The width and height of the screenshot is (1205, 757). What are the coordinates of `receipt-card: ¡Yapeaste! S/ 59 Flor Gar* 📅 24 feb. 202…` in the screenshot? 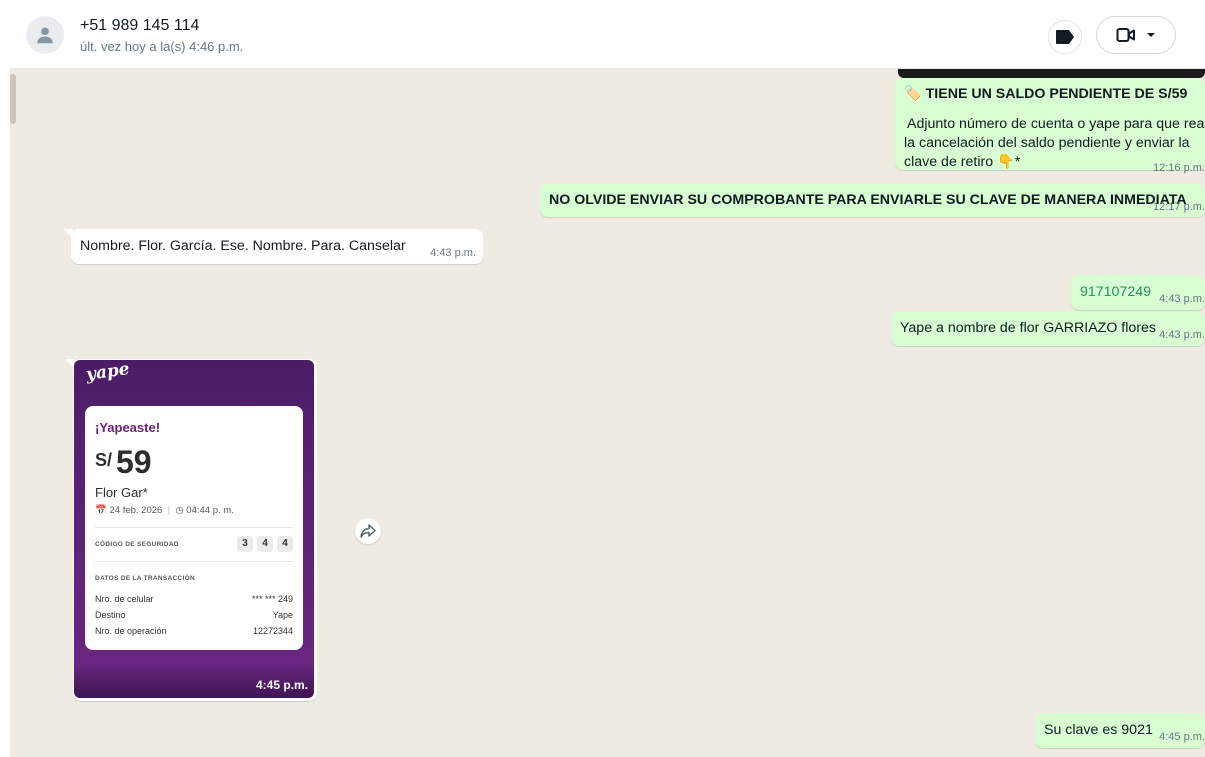 It's located at (194, 528).